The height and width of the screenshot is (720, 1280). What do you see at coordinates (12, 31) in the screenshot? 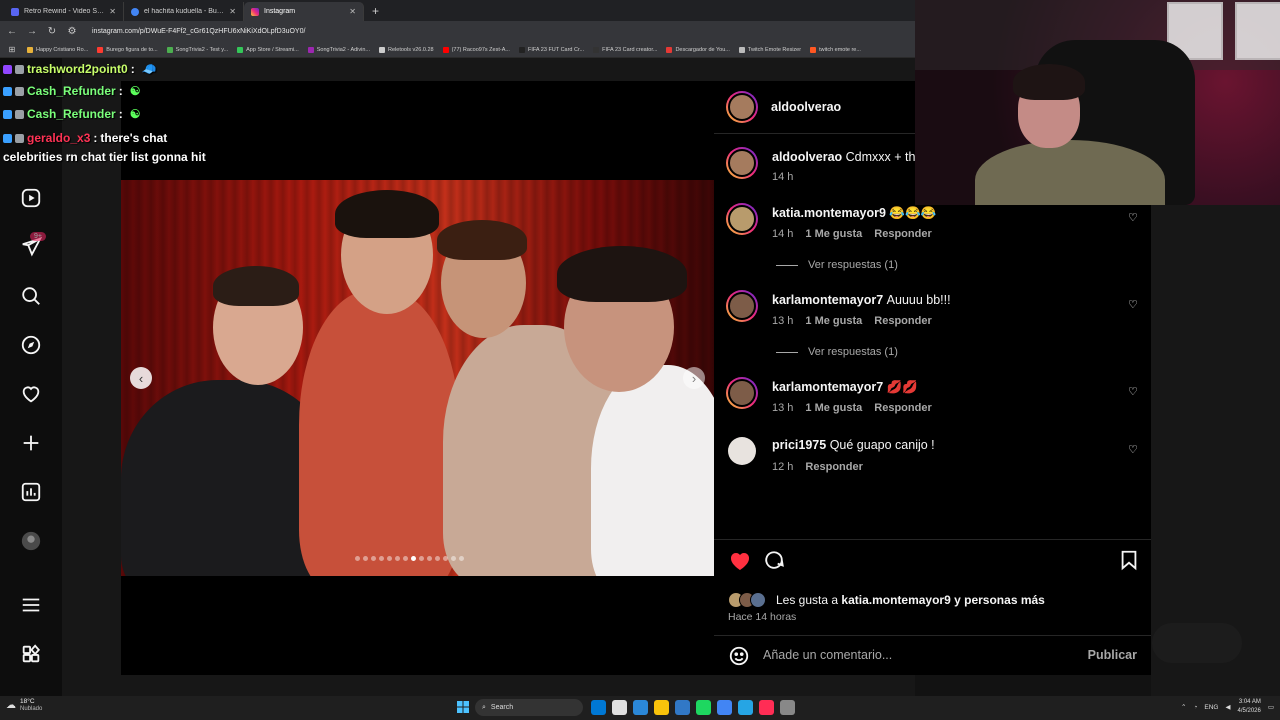
I see `back-icon: ←` at bounding box center [12, 31].